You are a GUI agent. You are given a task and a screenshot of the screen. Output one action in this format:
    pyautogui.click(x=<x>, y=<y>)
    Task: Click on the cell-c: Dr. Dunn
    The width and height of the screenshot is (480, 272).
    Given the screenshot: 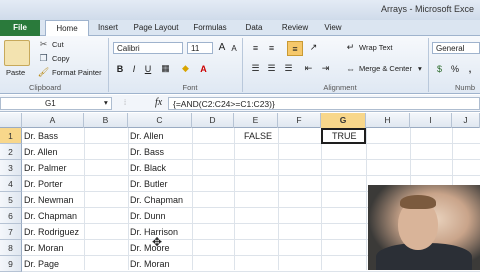 What is the action you would take?
    pyautogui.click(x=148, y=216)
    